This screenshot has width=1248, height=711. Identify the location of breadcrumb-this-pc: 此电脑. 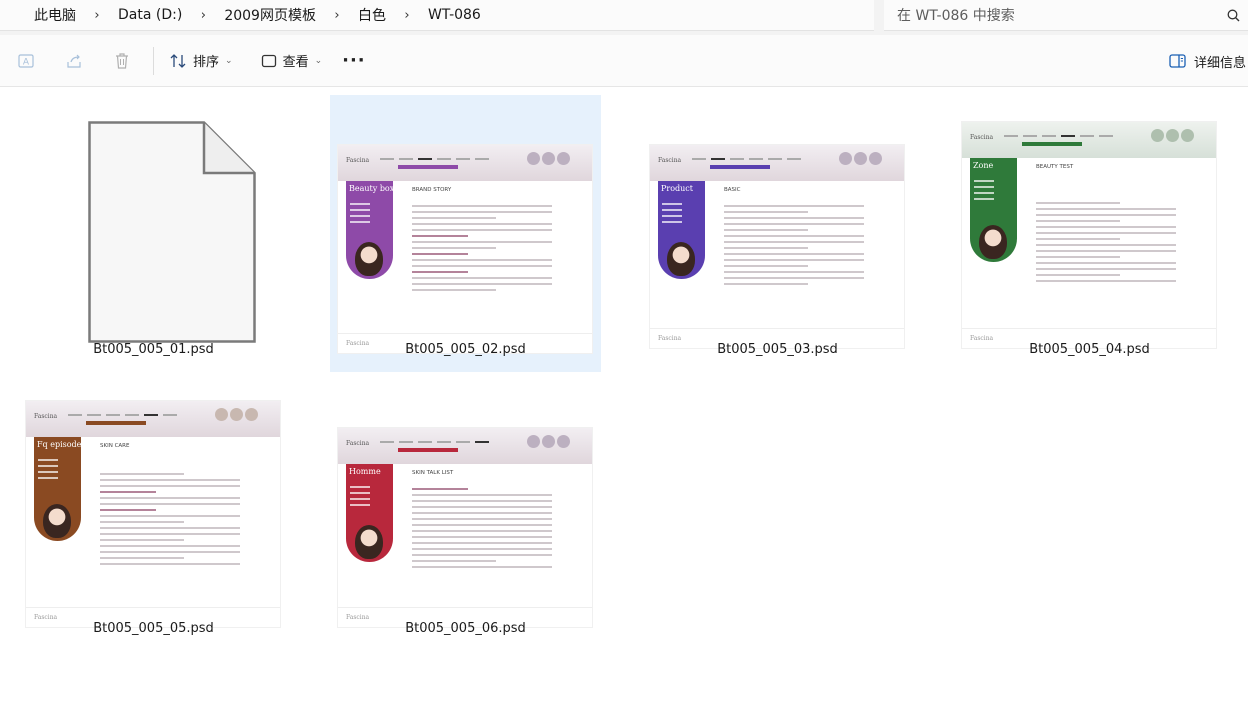
(55, 15).